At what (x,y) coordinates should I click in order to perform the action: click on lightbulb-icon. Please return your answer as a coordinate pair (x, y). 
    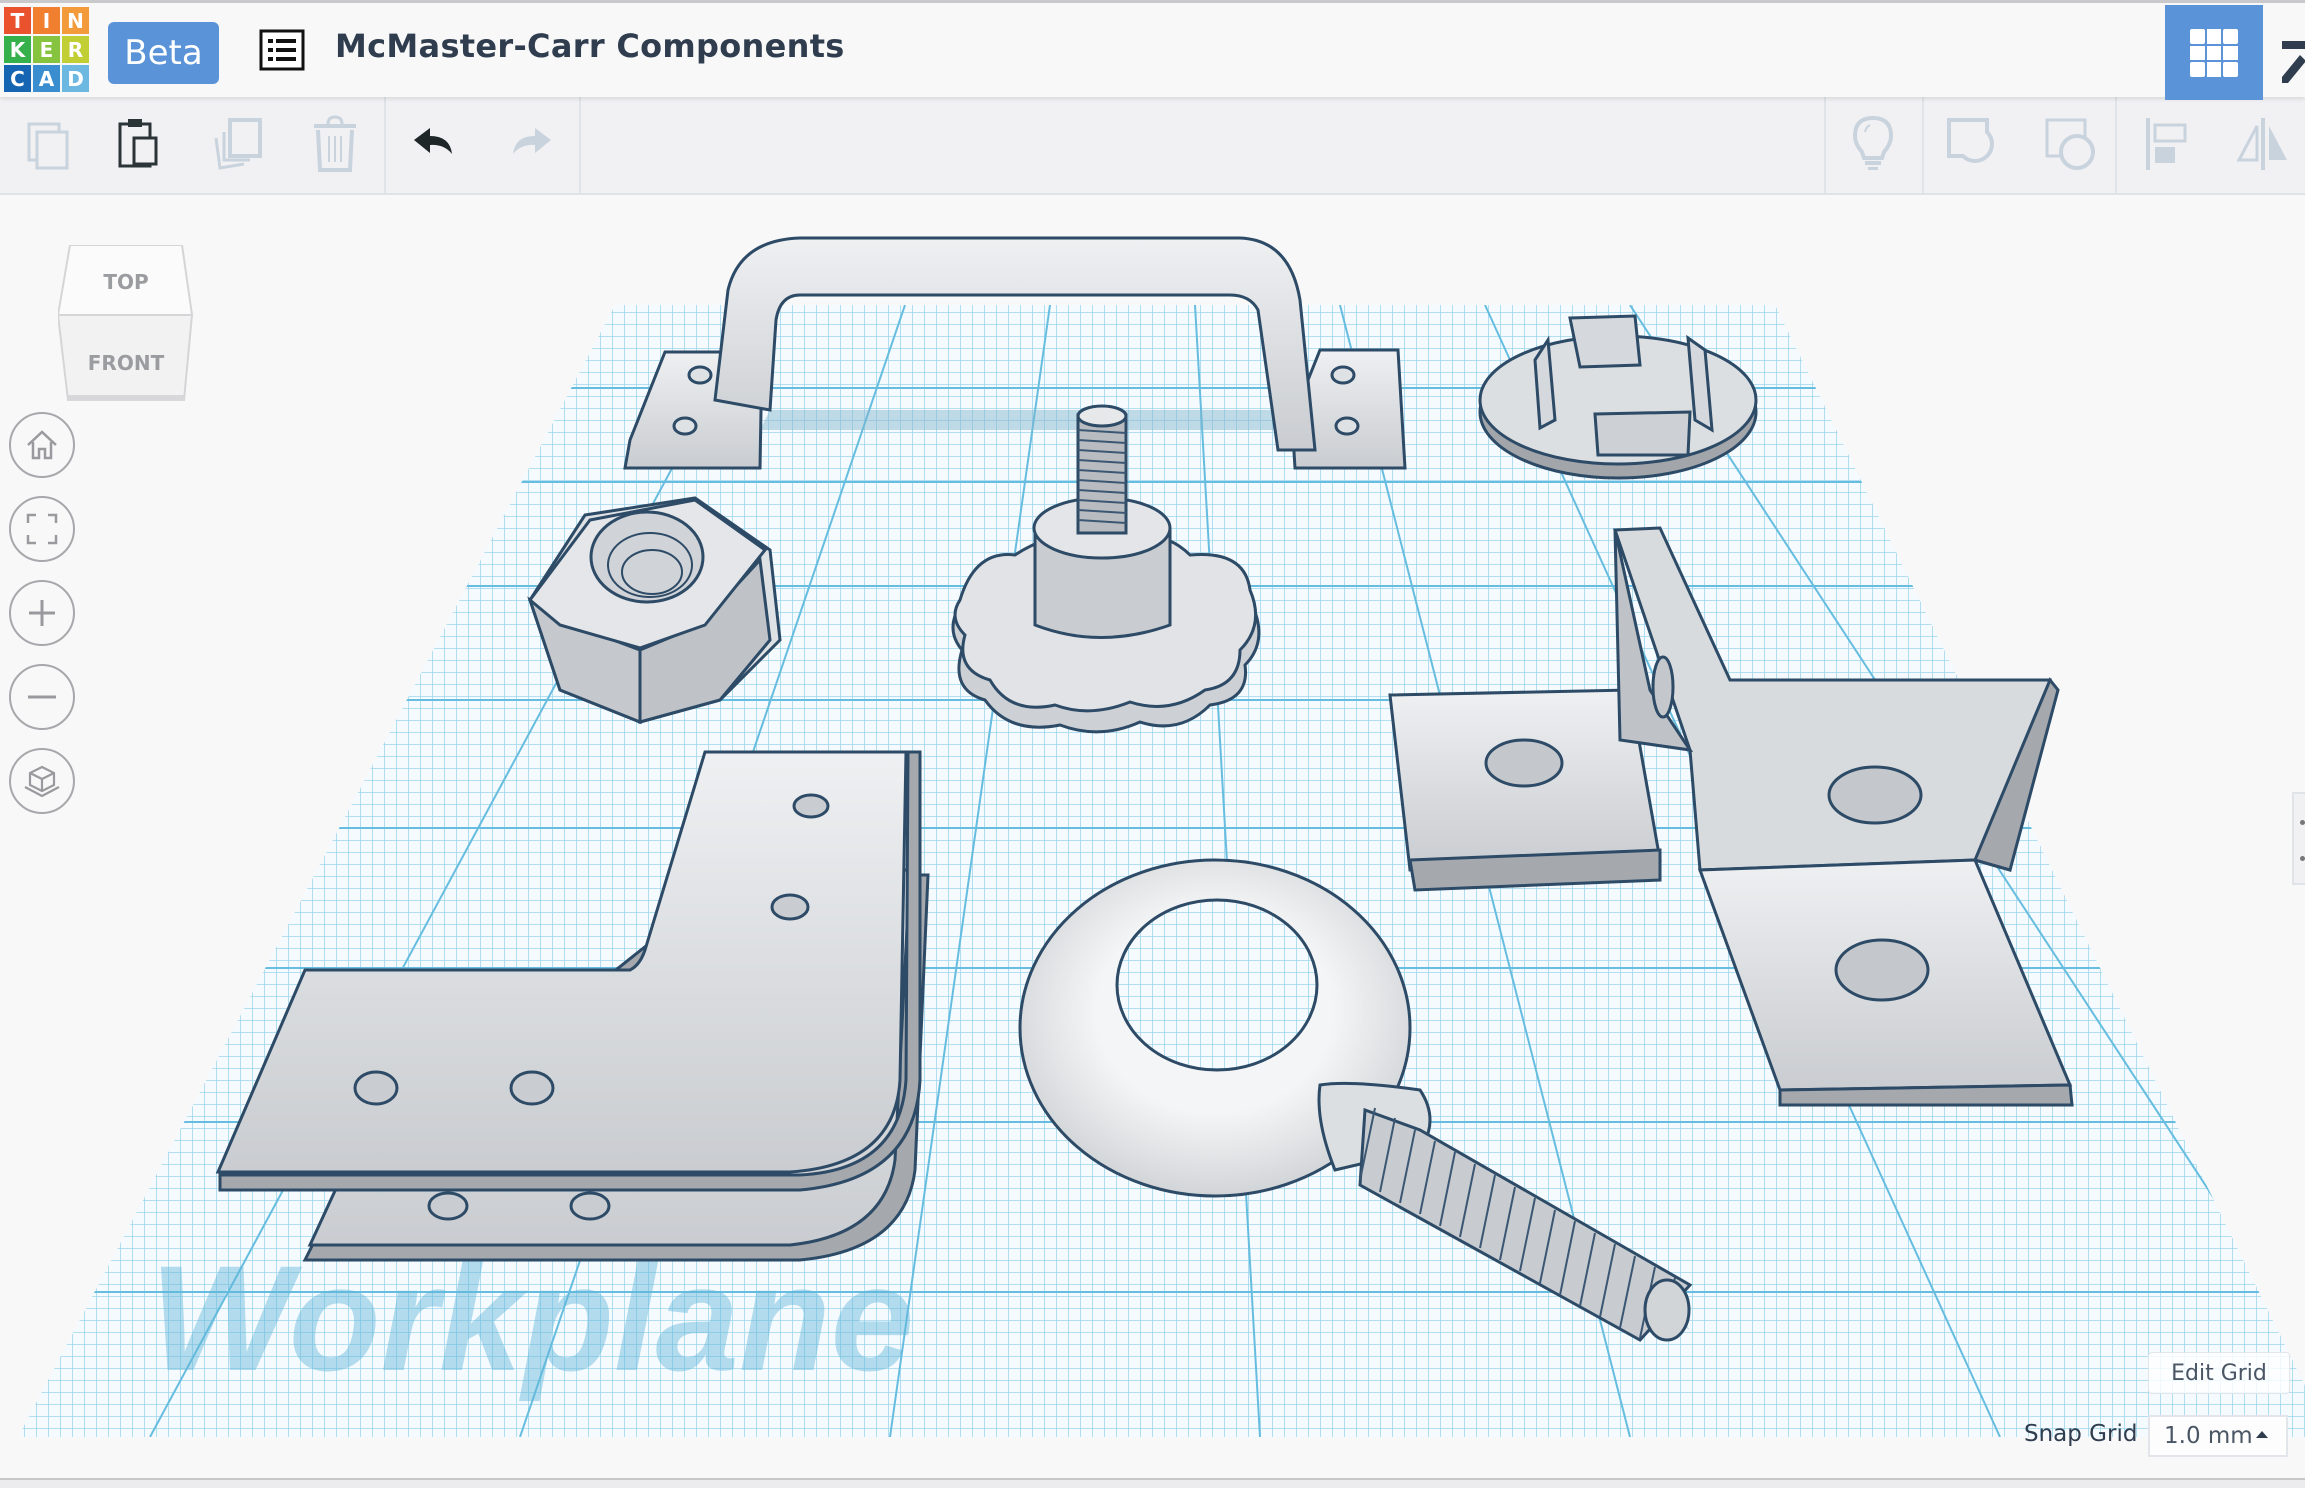
    Looking at the image, I should click on (1873, 142).